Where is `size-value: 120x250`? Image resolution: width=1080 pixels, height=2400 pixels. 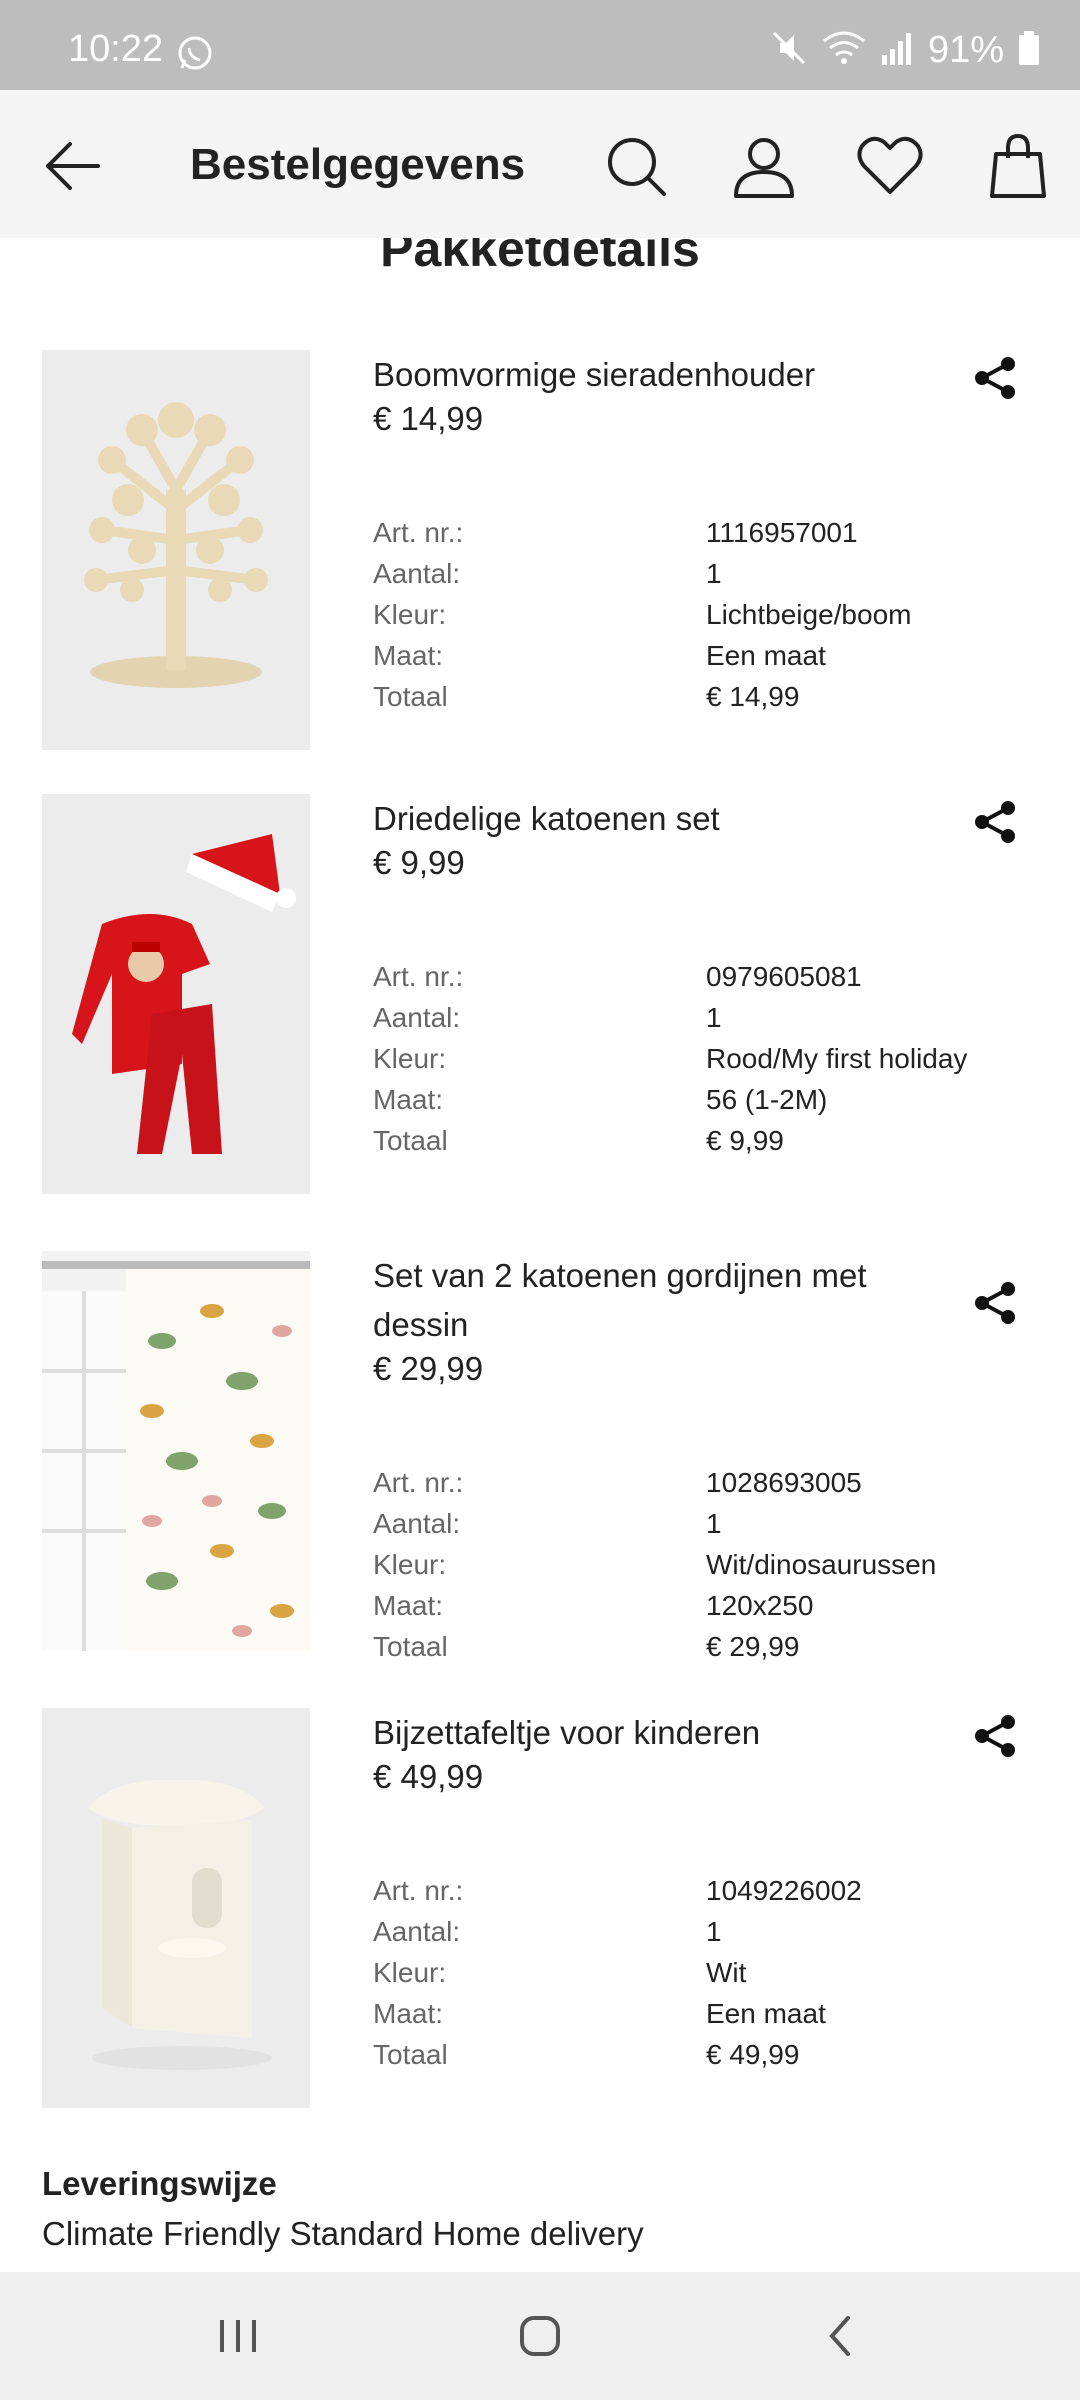
size-value: 120x250 is located at coordinates (760, 1605).